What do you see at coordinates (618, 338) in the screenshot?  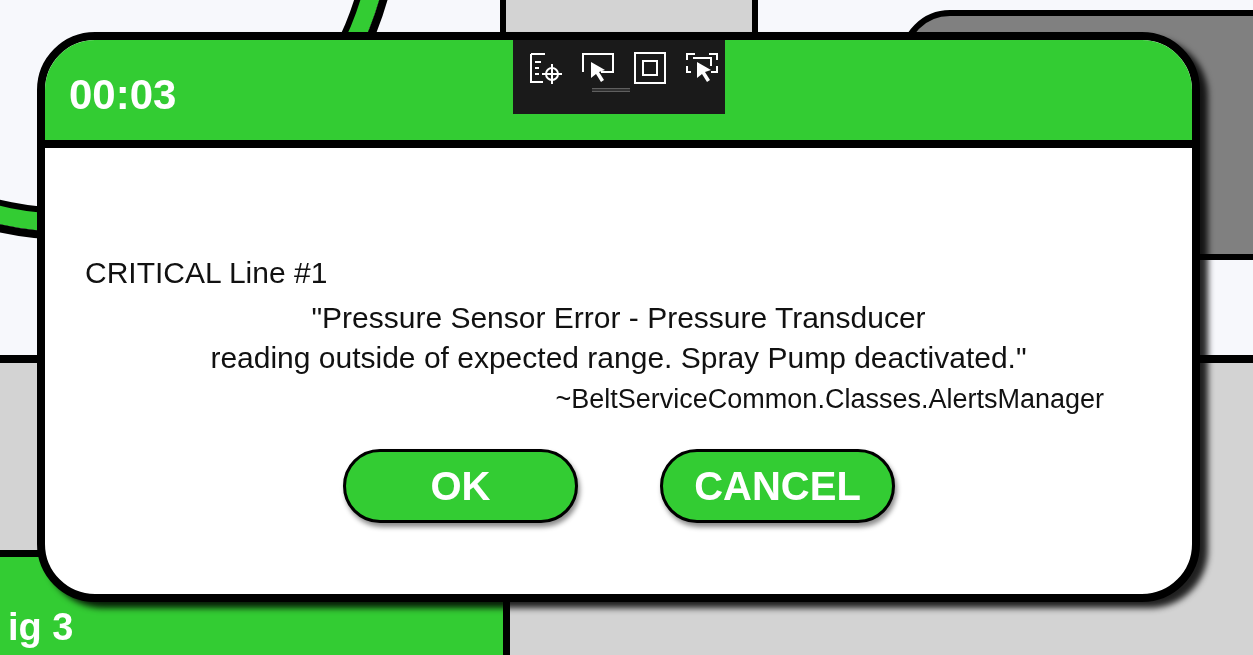 I see `alert-message: "Pressure Sensor Error - Pressure Transducer reading outside of expected range. Spray Pump deactivated."` at bounding box center [618, 338].